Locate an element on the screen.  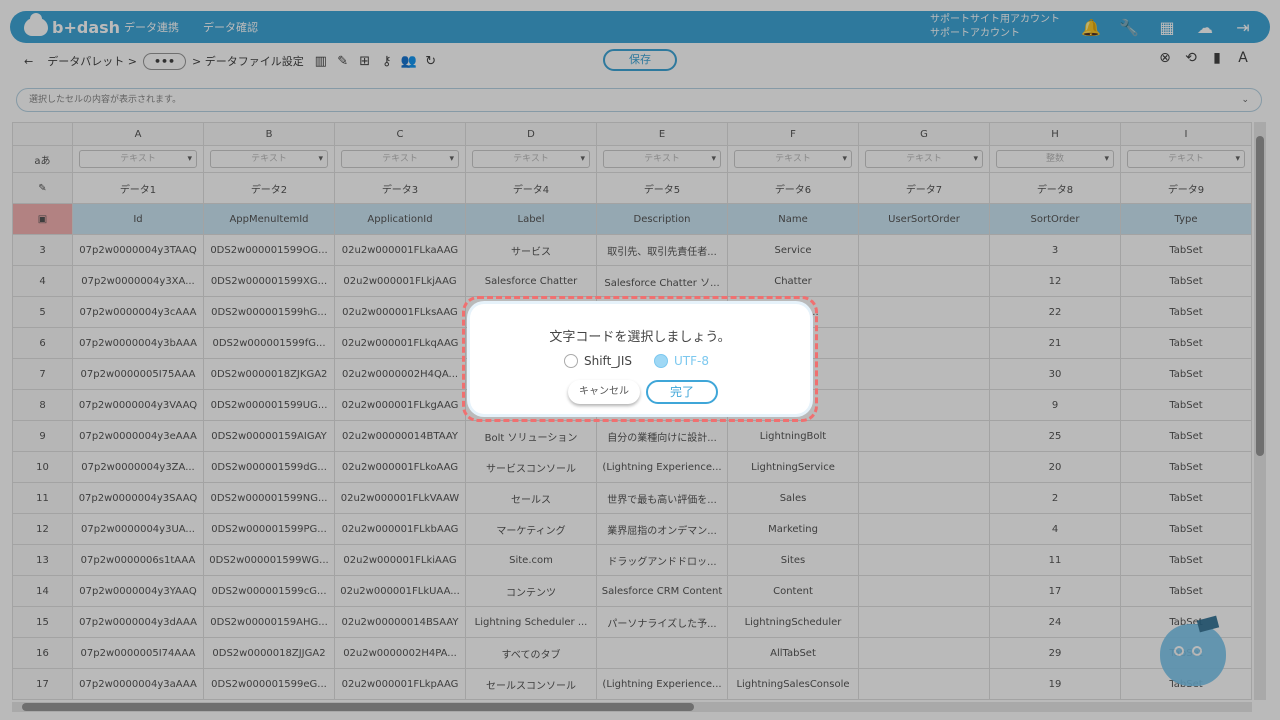
option-utf8: UTF-8 is located at coordinates (681, 361).